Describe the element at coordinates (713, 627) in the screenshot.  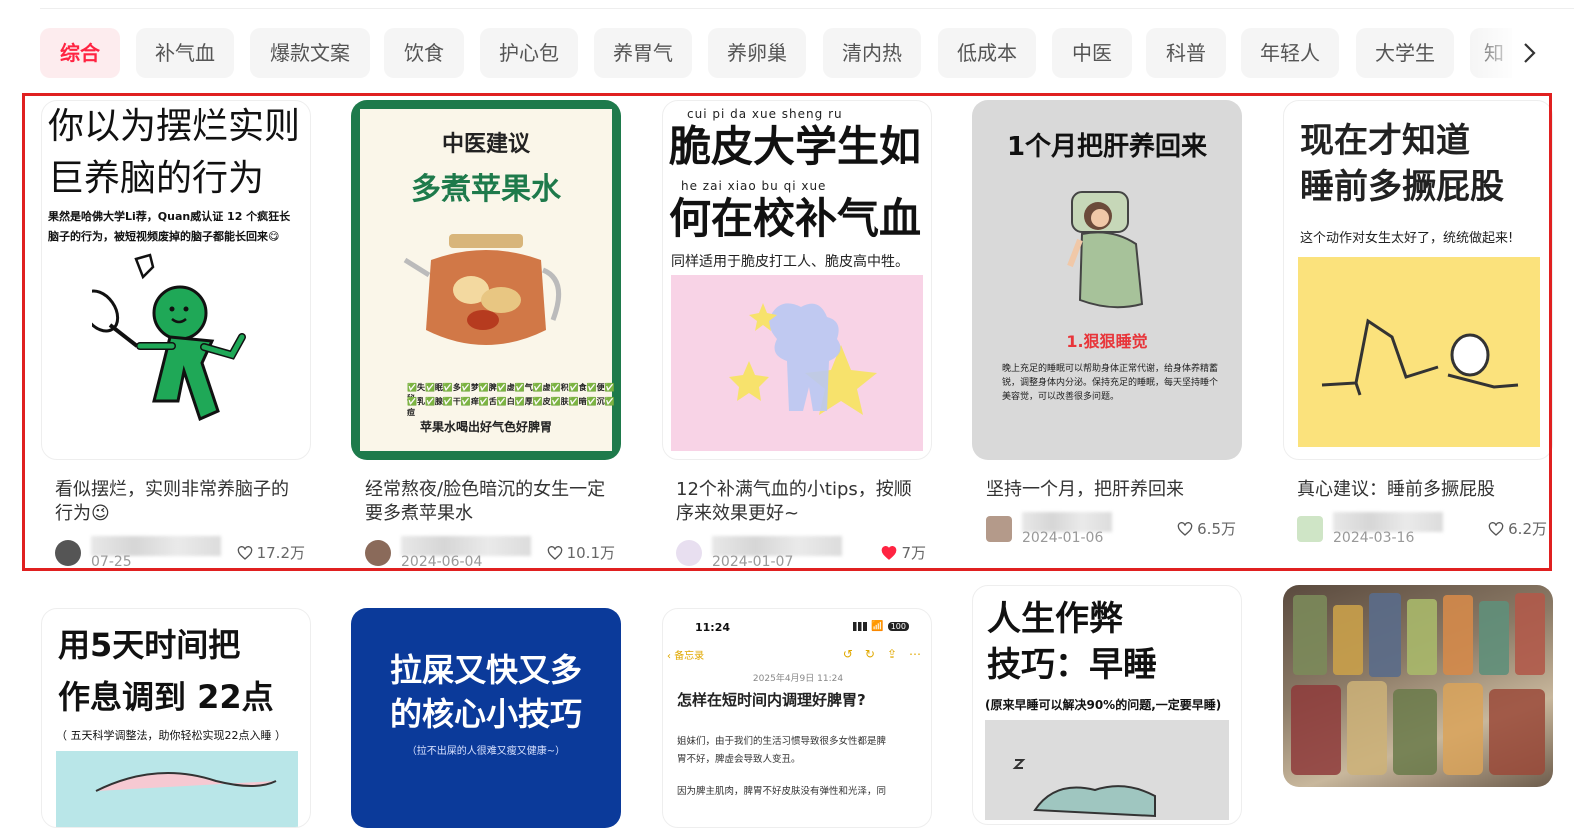
I see `phone-time: 11:24` at that location.